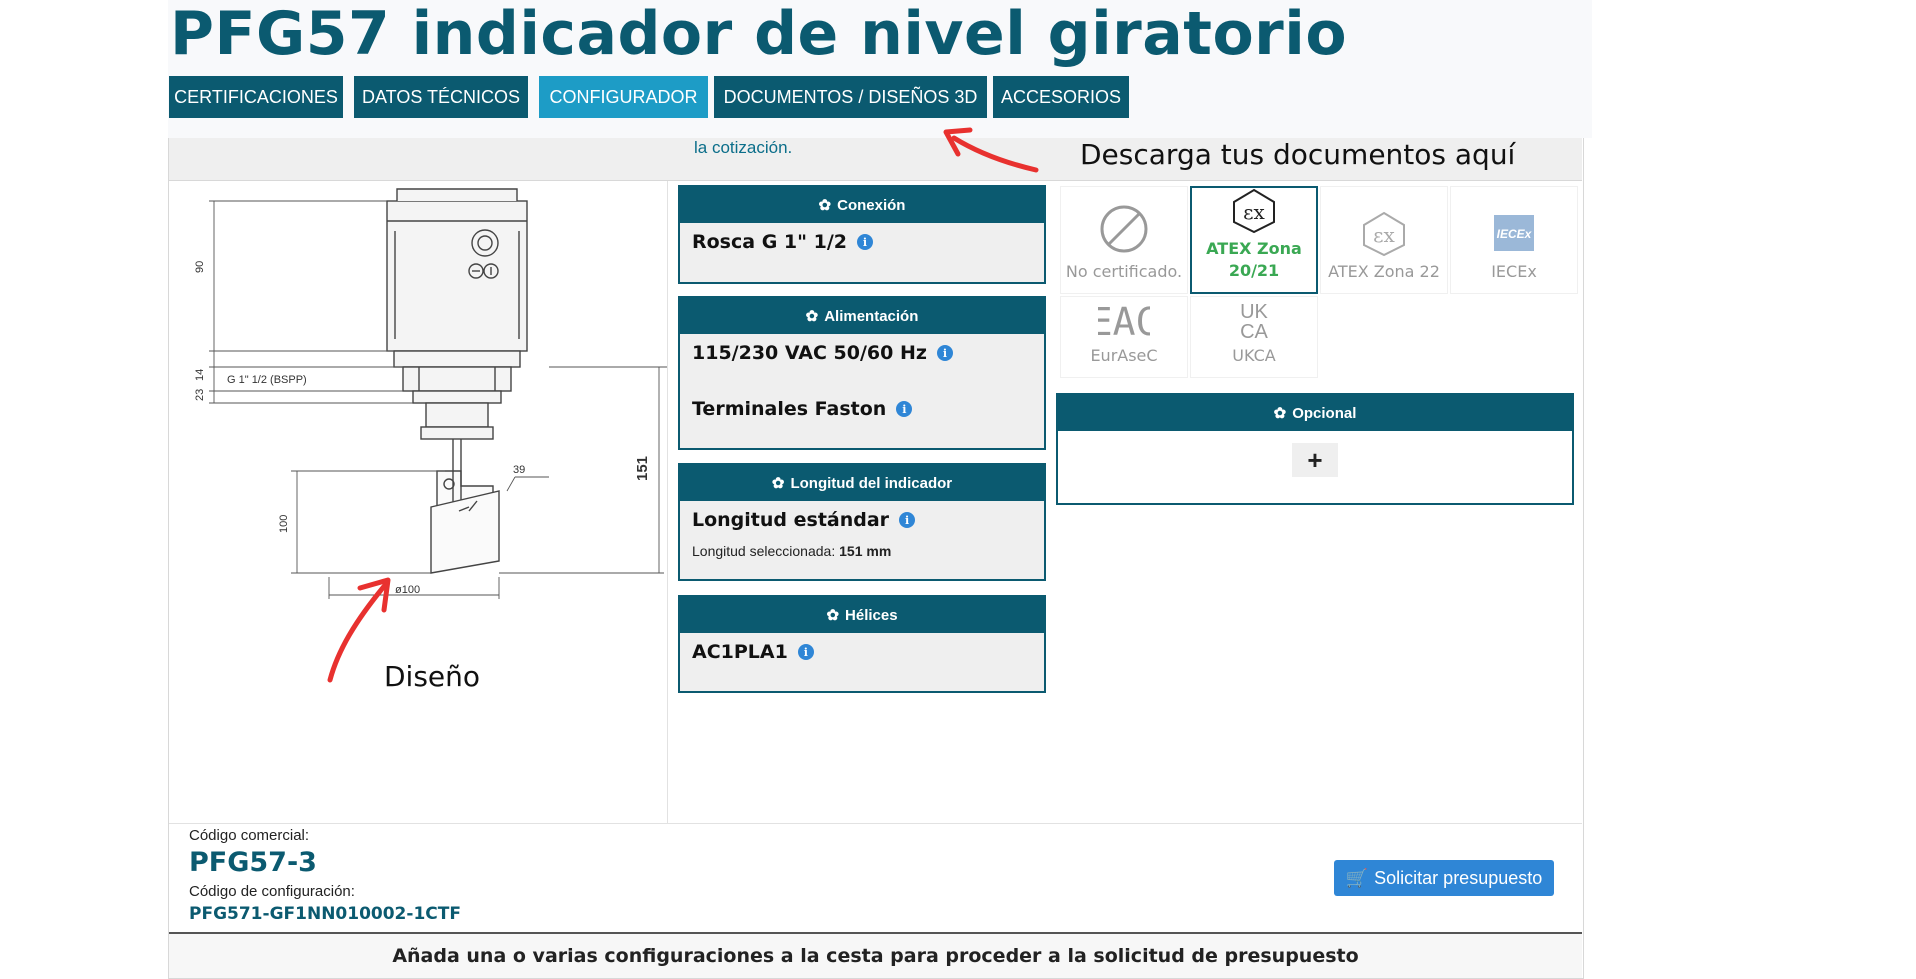 Image resolution: width=1916 pixels, height=979 pixels. Describe the element at coordinates (623, 97) in the screenshot. I see `tab-configurador: CONFIGURADOR` at that location.